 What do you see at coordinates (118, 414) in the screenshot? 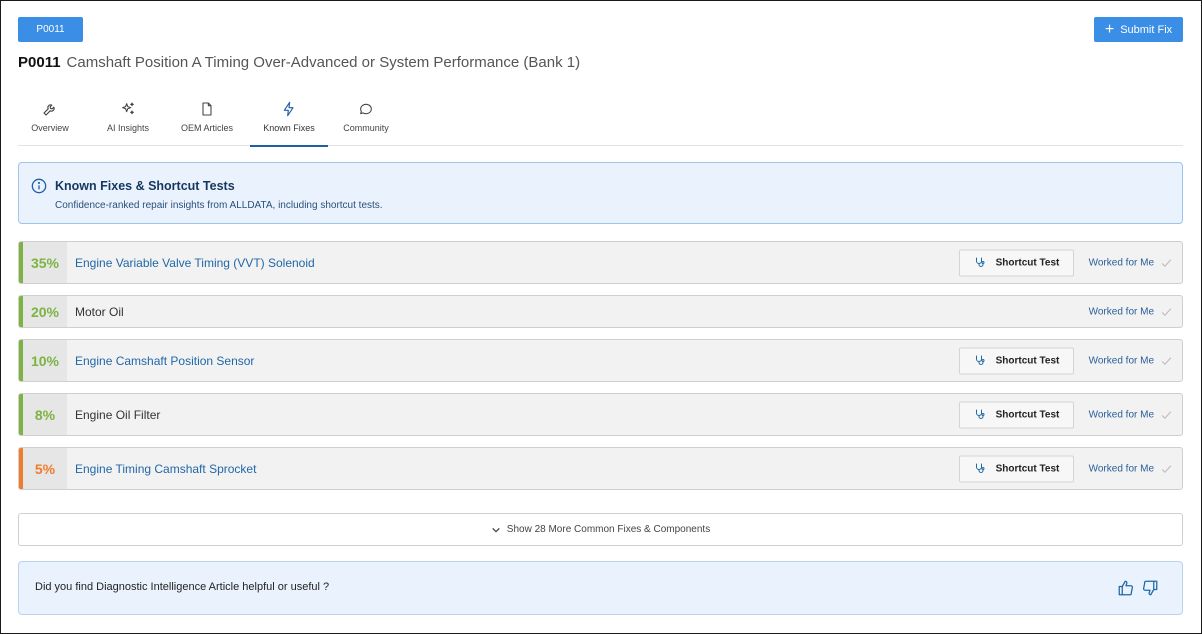
I see `fix-name: Engine Oil Filter` at bounding box center [118, 414].